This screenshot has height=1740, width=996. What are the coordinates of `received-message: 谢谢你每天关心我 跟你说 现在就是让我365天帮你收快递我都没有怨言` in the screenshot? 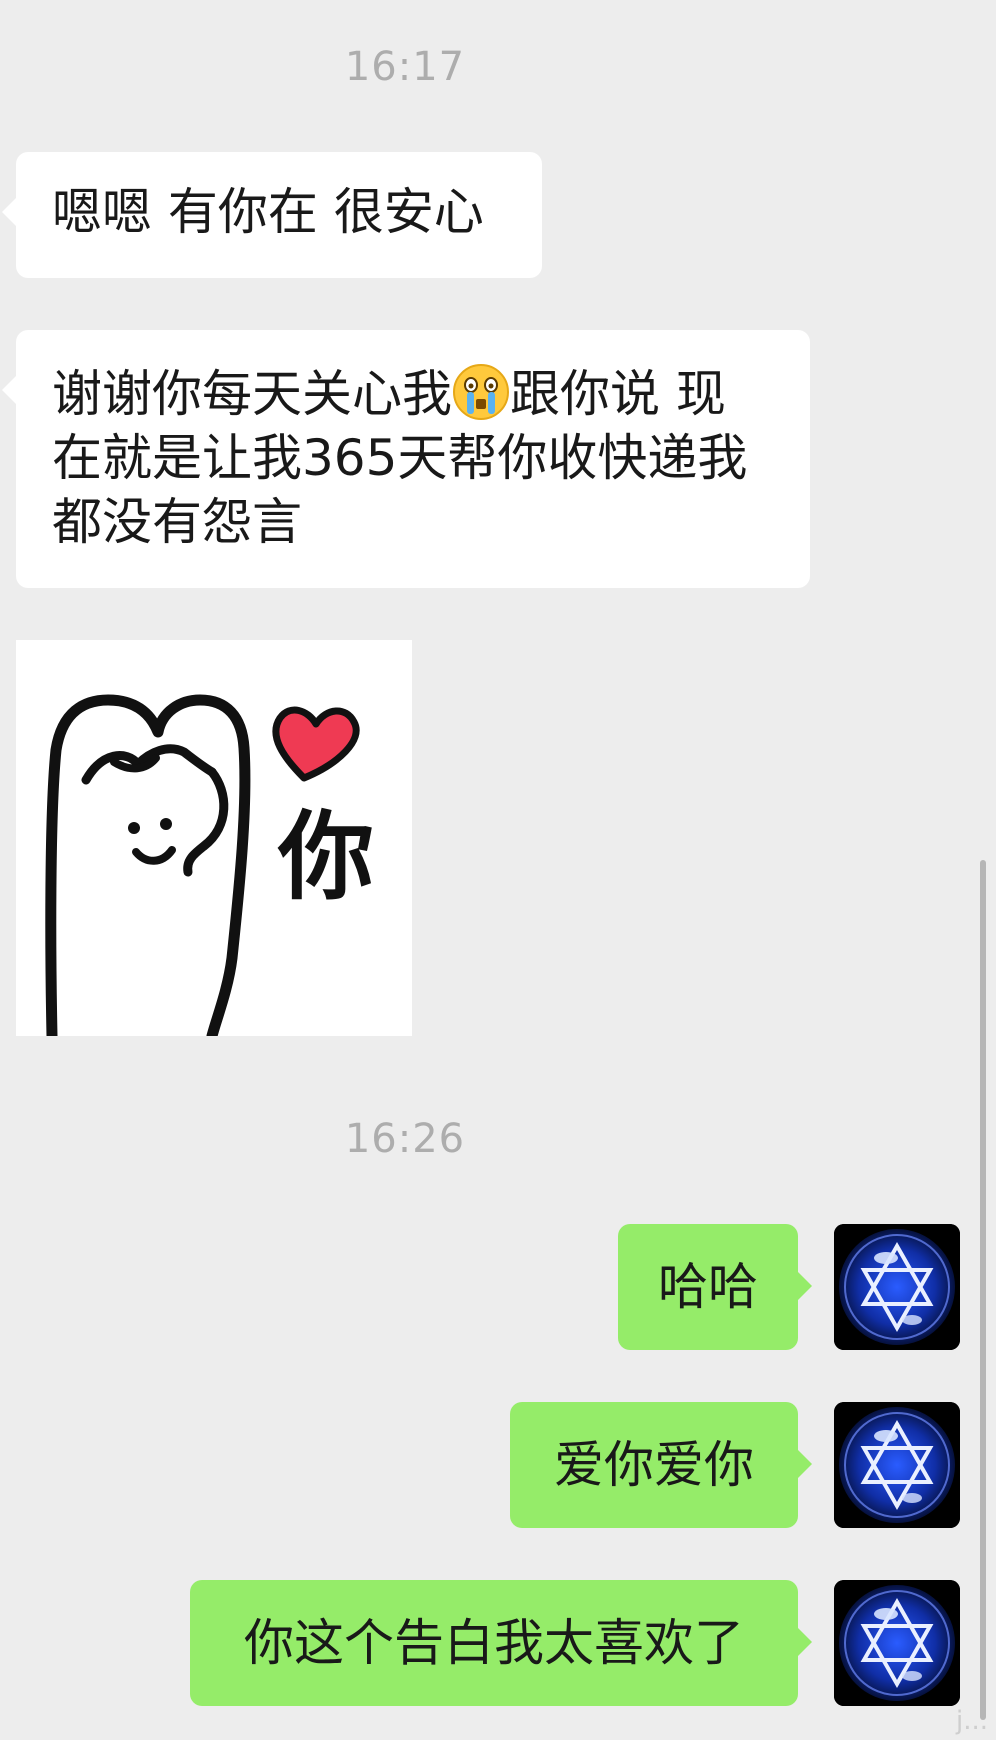 It's located at (406, 459).